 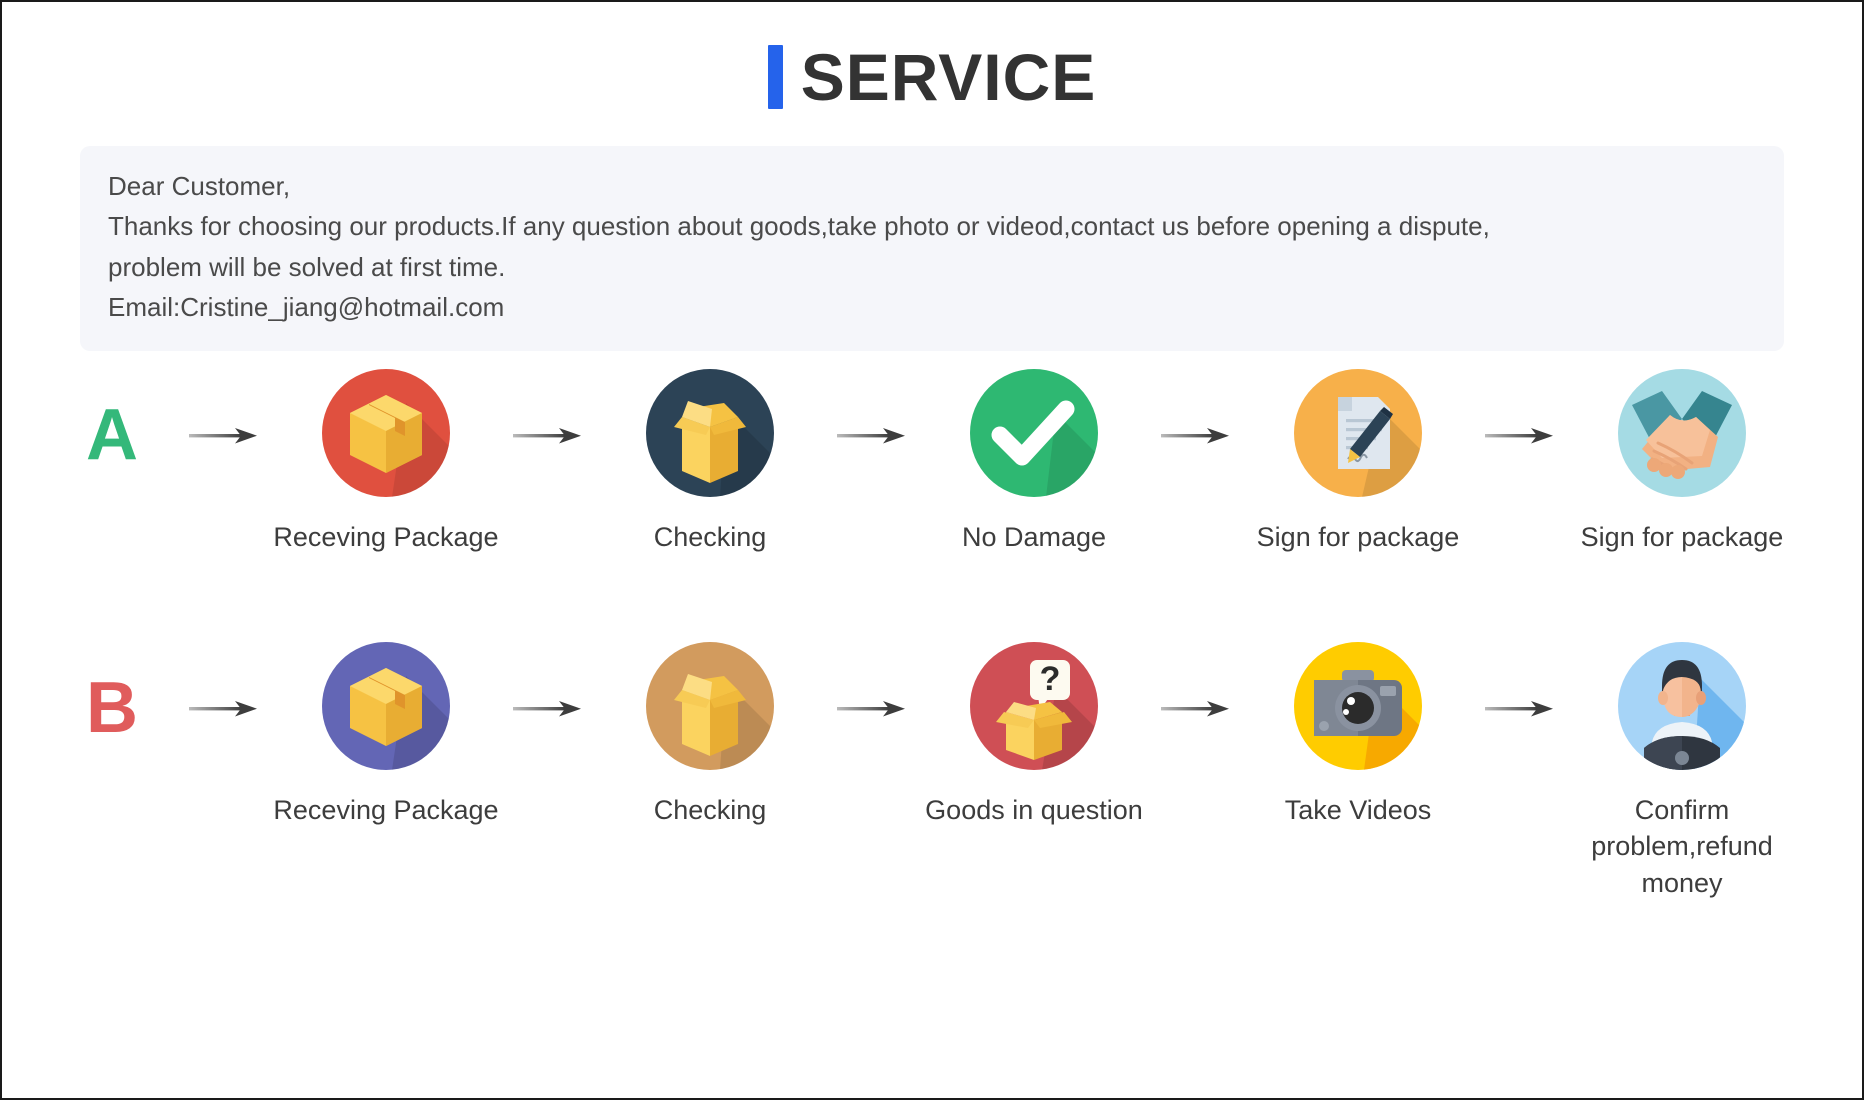 I want to click on page-header: SERVICE, so click(x=932, y=56).